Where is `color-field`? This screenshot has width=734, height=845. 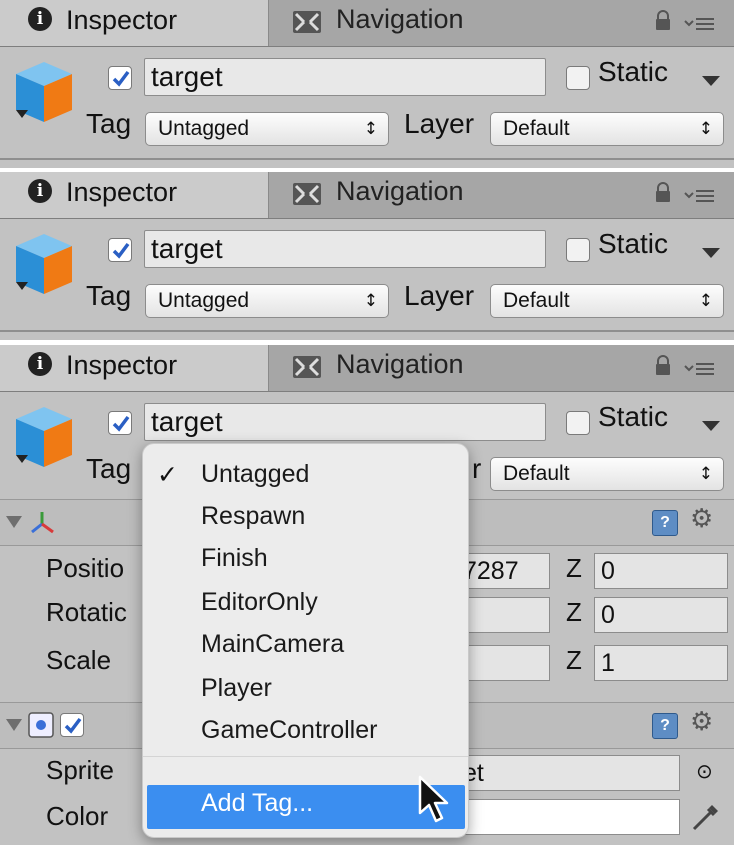 color-field is located at coordinates (560, 817).